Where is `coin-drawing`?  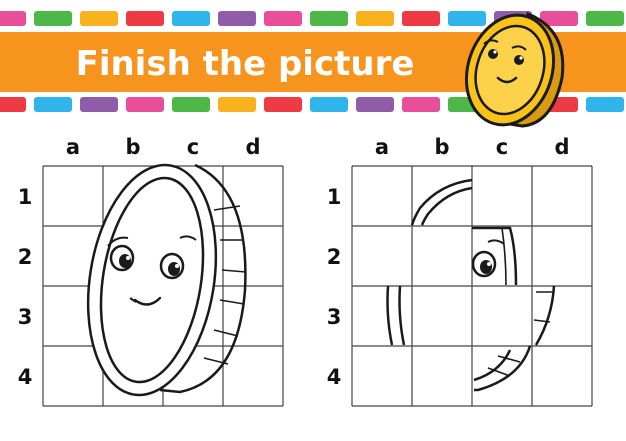 coin-drawing is located at coordinates (166, 280).